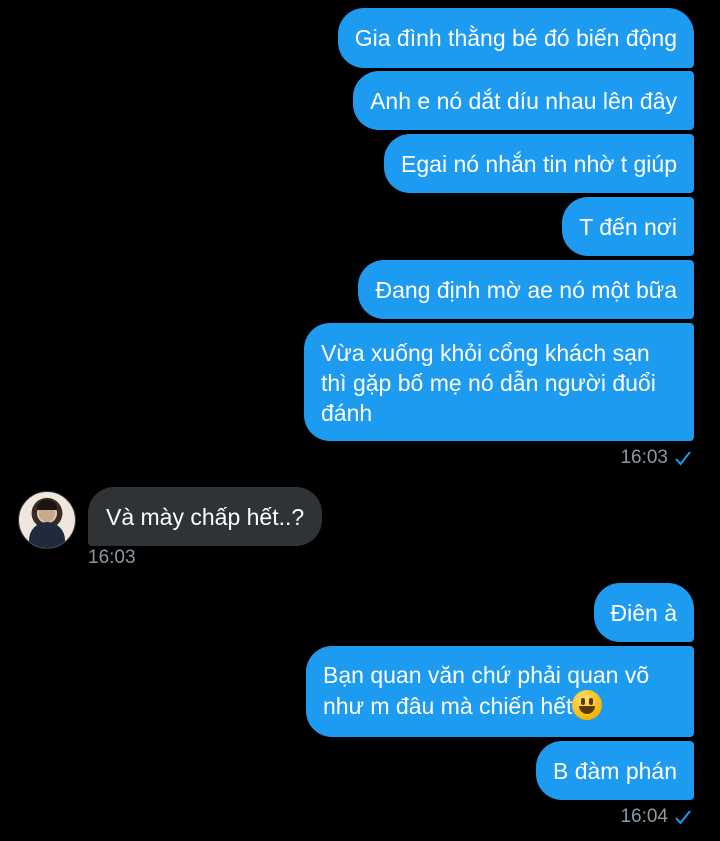 The image size is (720, 841). I want to click on outgoing-message: Anh e nó dắt díu nhau lên đây, so click(523, 100).